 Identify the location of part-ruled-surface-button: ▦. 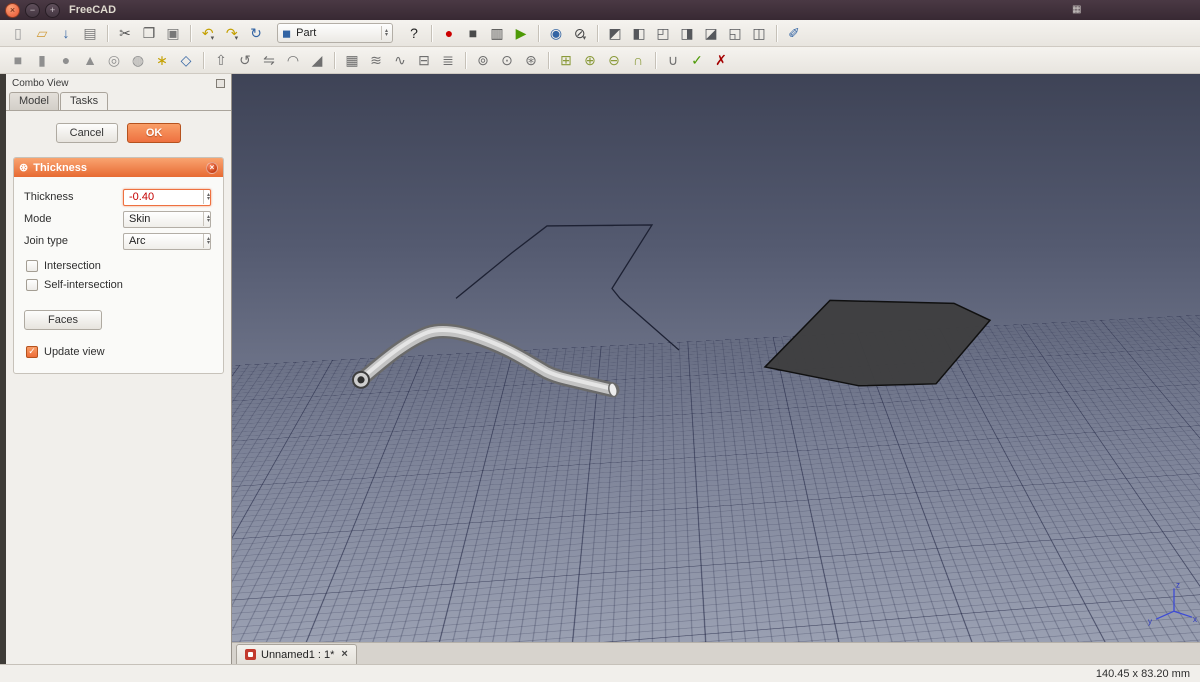
(352, 60).